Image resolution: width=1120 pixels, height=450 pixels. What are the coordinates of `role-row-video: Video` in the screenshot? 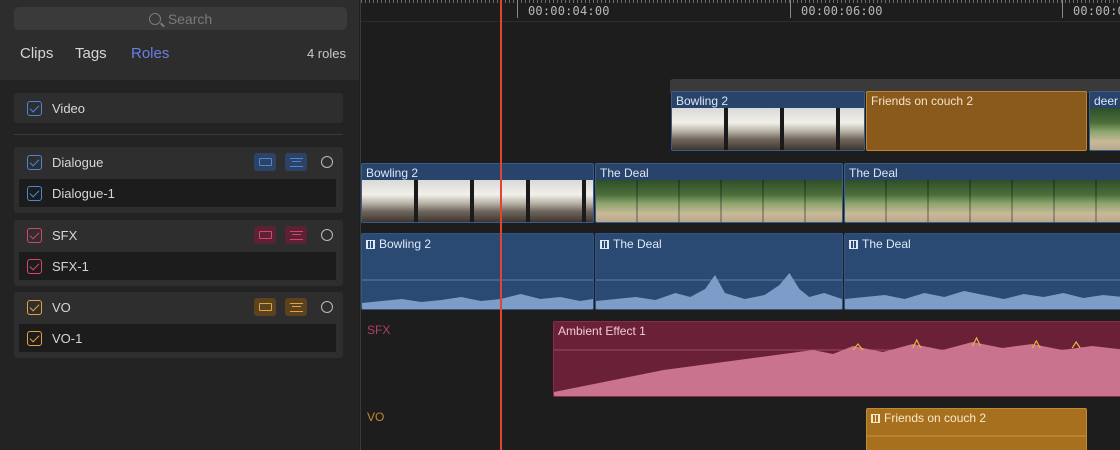 It's located at (178, 108).